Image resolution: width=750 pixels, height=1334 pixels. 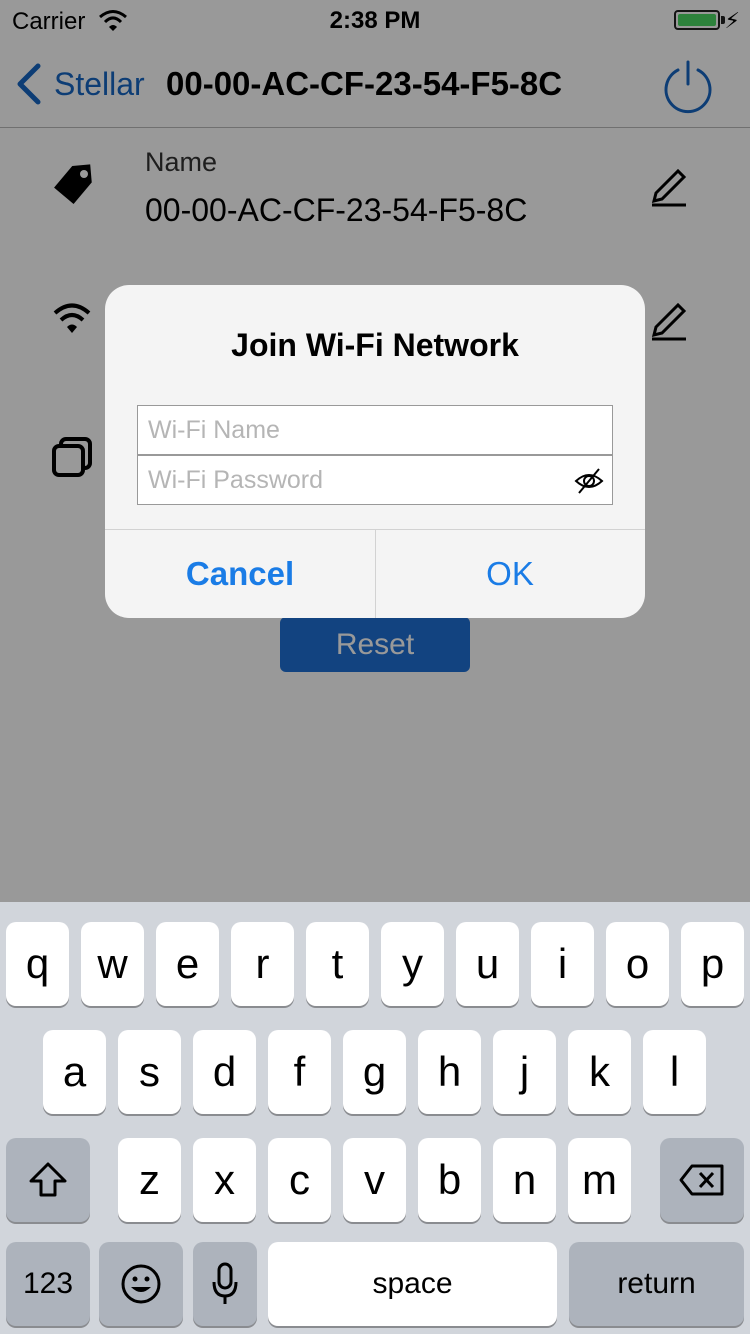 What do you see at coordinates (487, 964) in the screenshot?
I see `key-u: u` at bounding box center [487, 964].